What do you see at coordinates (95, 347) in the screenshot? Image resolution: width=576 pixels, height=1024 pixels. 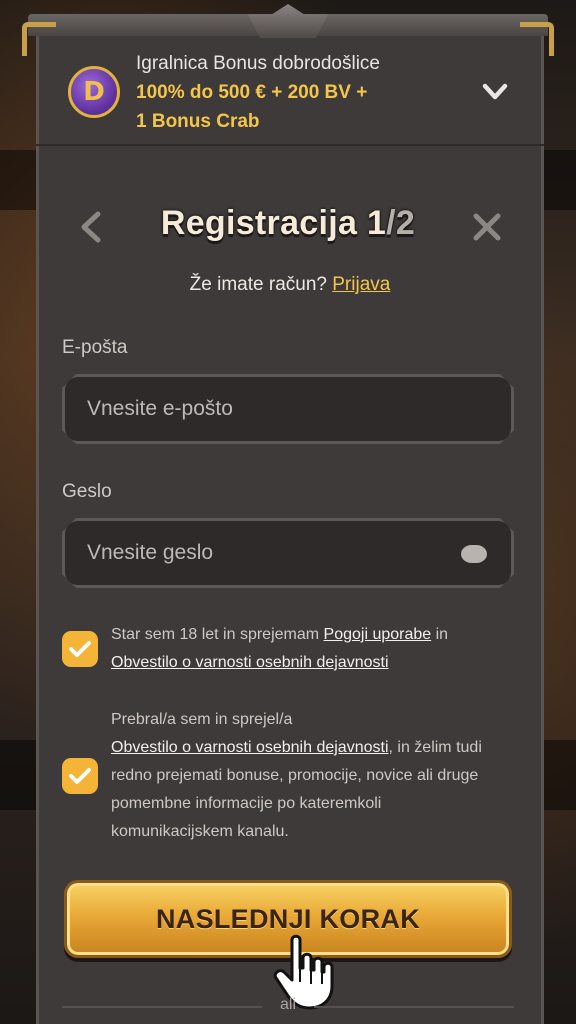 I see `email-label: E-pošta` at bounding box center [95, 347].